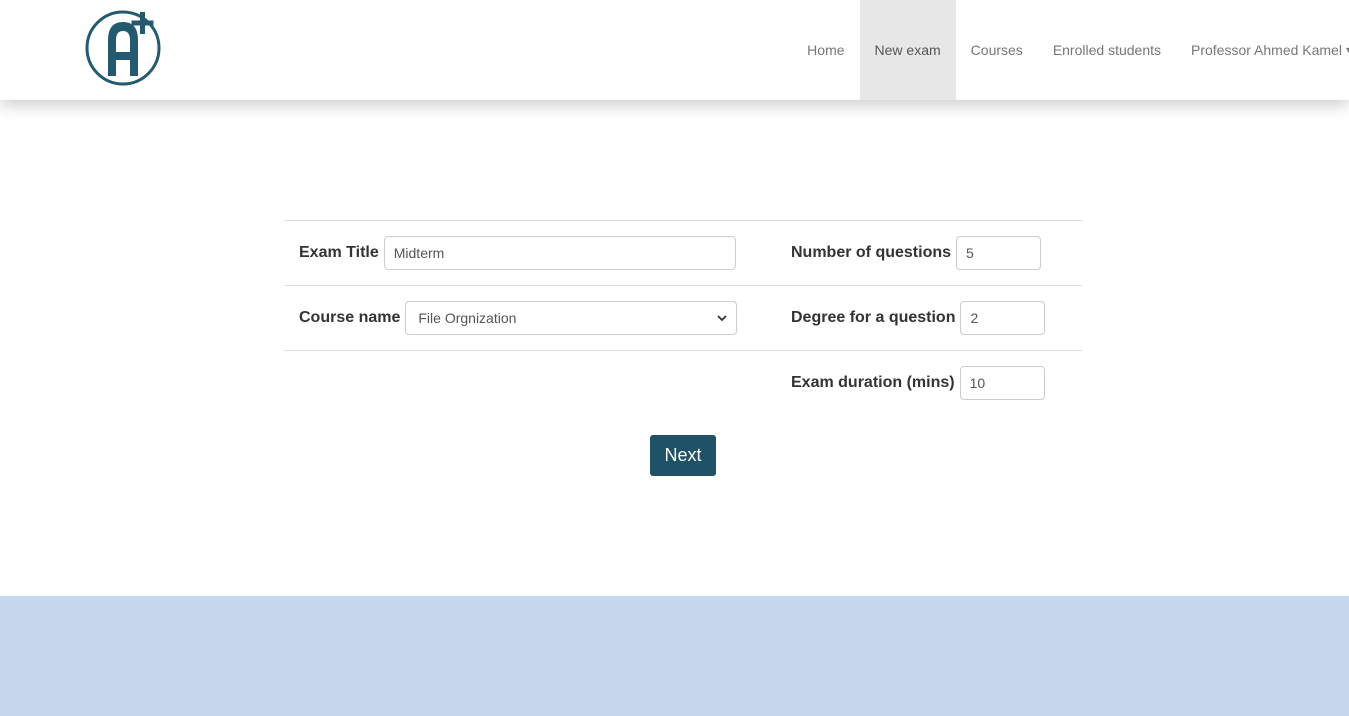  I want to click on num-questions-label: Number of questions, so click(871, 252).